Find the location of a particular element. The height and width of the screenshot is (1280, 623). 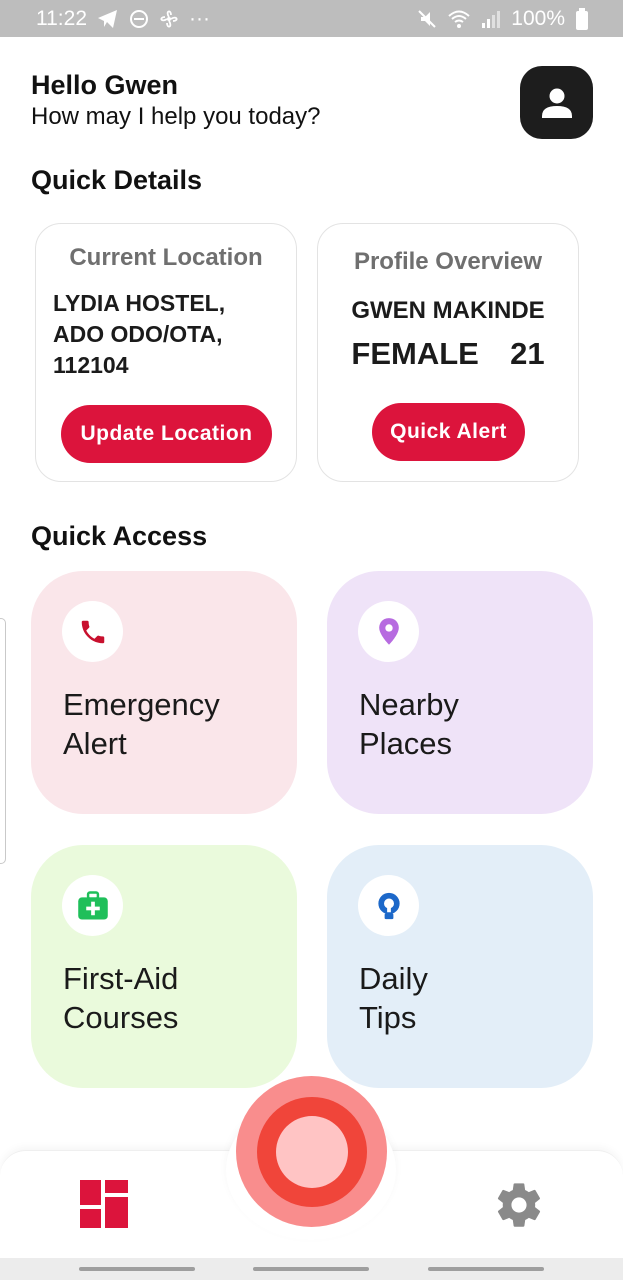

address-line-3: 112104 is located at coordinates (91, 365).